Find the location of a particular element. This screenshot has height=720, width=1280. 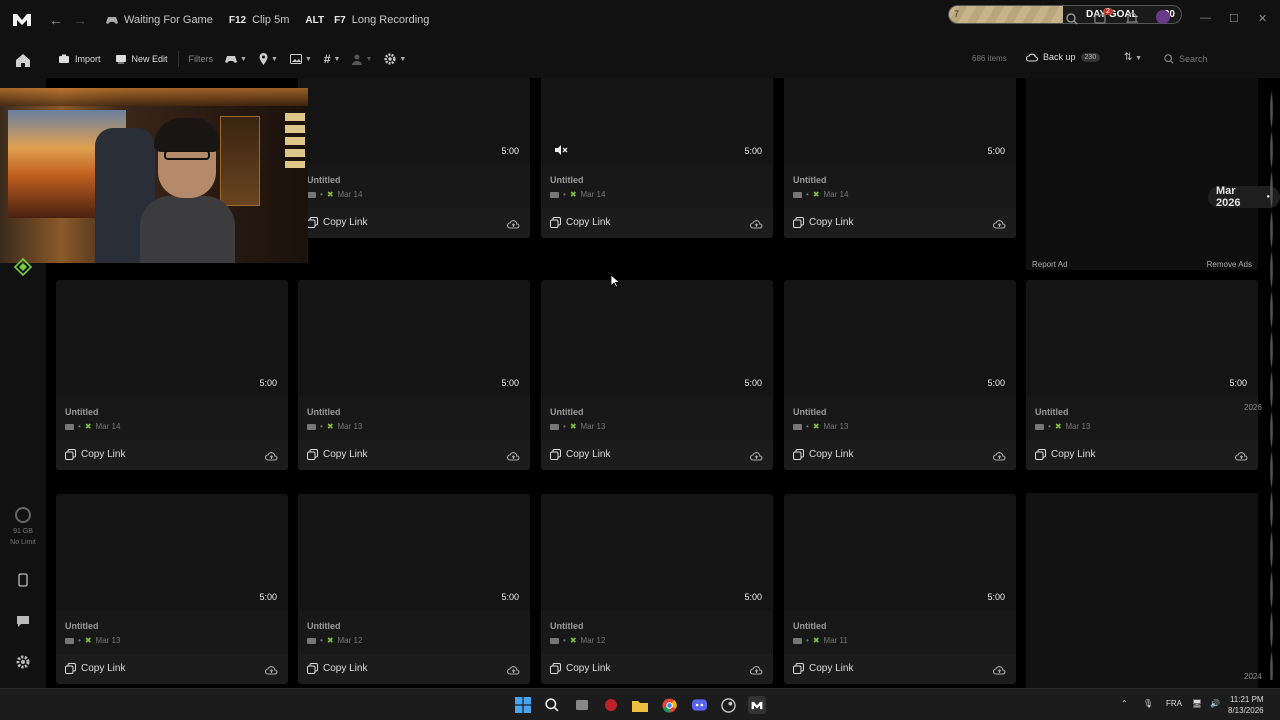

task-view-icon is located at coordinates (582, 705).